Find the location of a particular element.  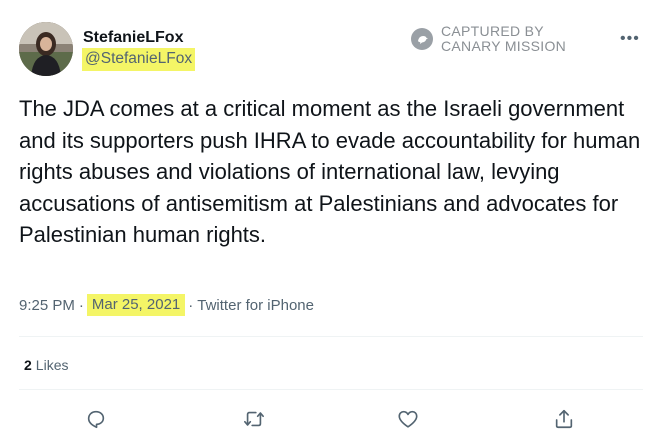

capture-line-1: CAPTURED BY is located at coordinates (492, 31).